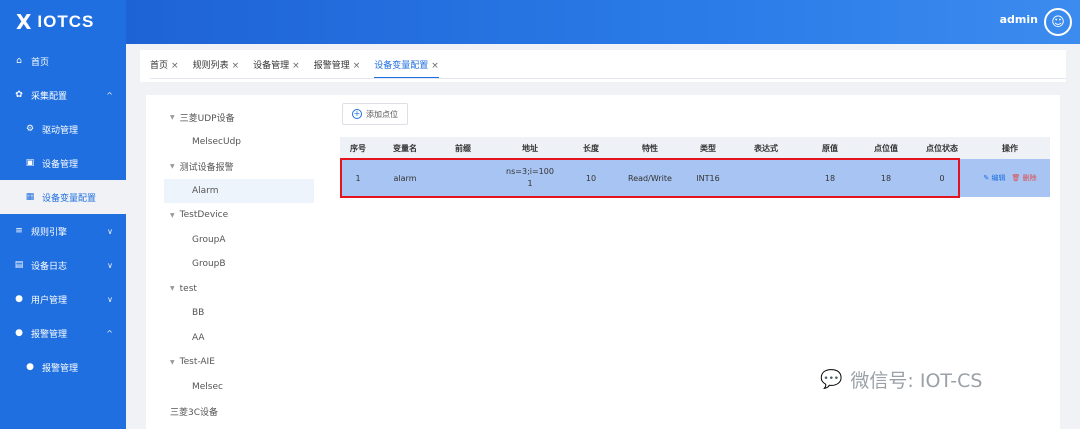 The width and height of the screenshot is (1080, 429). What do you see at coordinates (1019, 19) in the screenshot?
I see `username: admin` at bounding box center [1019, 19].